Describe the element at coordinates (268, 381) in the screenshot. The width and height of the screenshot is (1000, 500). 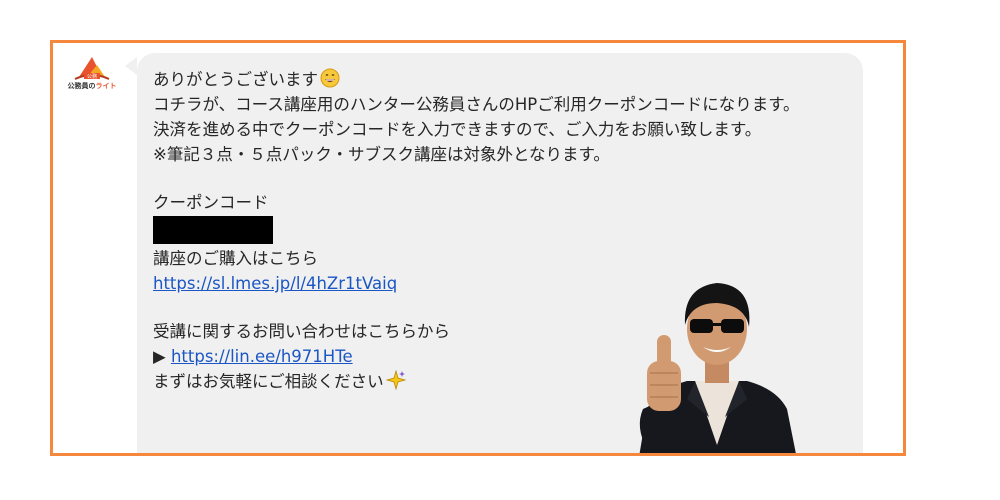
I see `message-closing: まずはお気軽にご相談ください` at that location.